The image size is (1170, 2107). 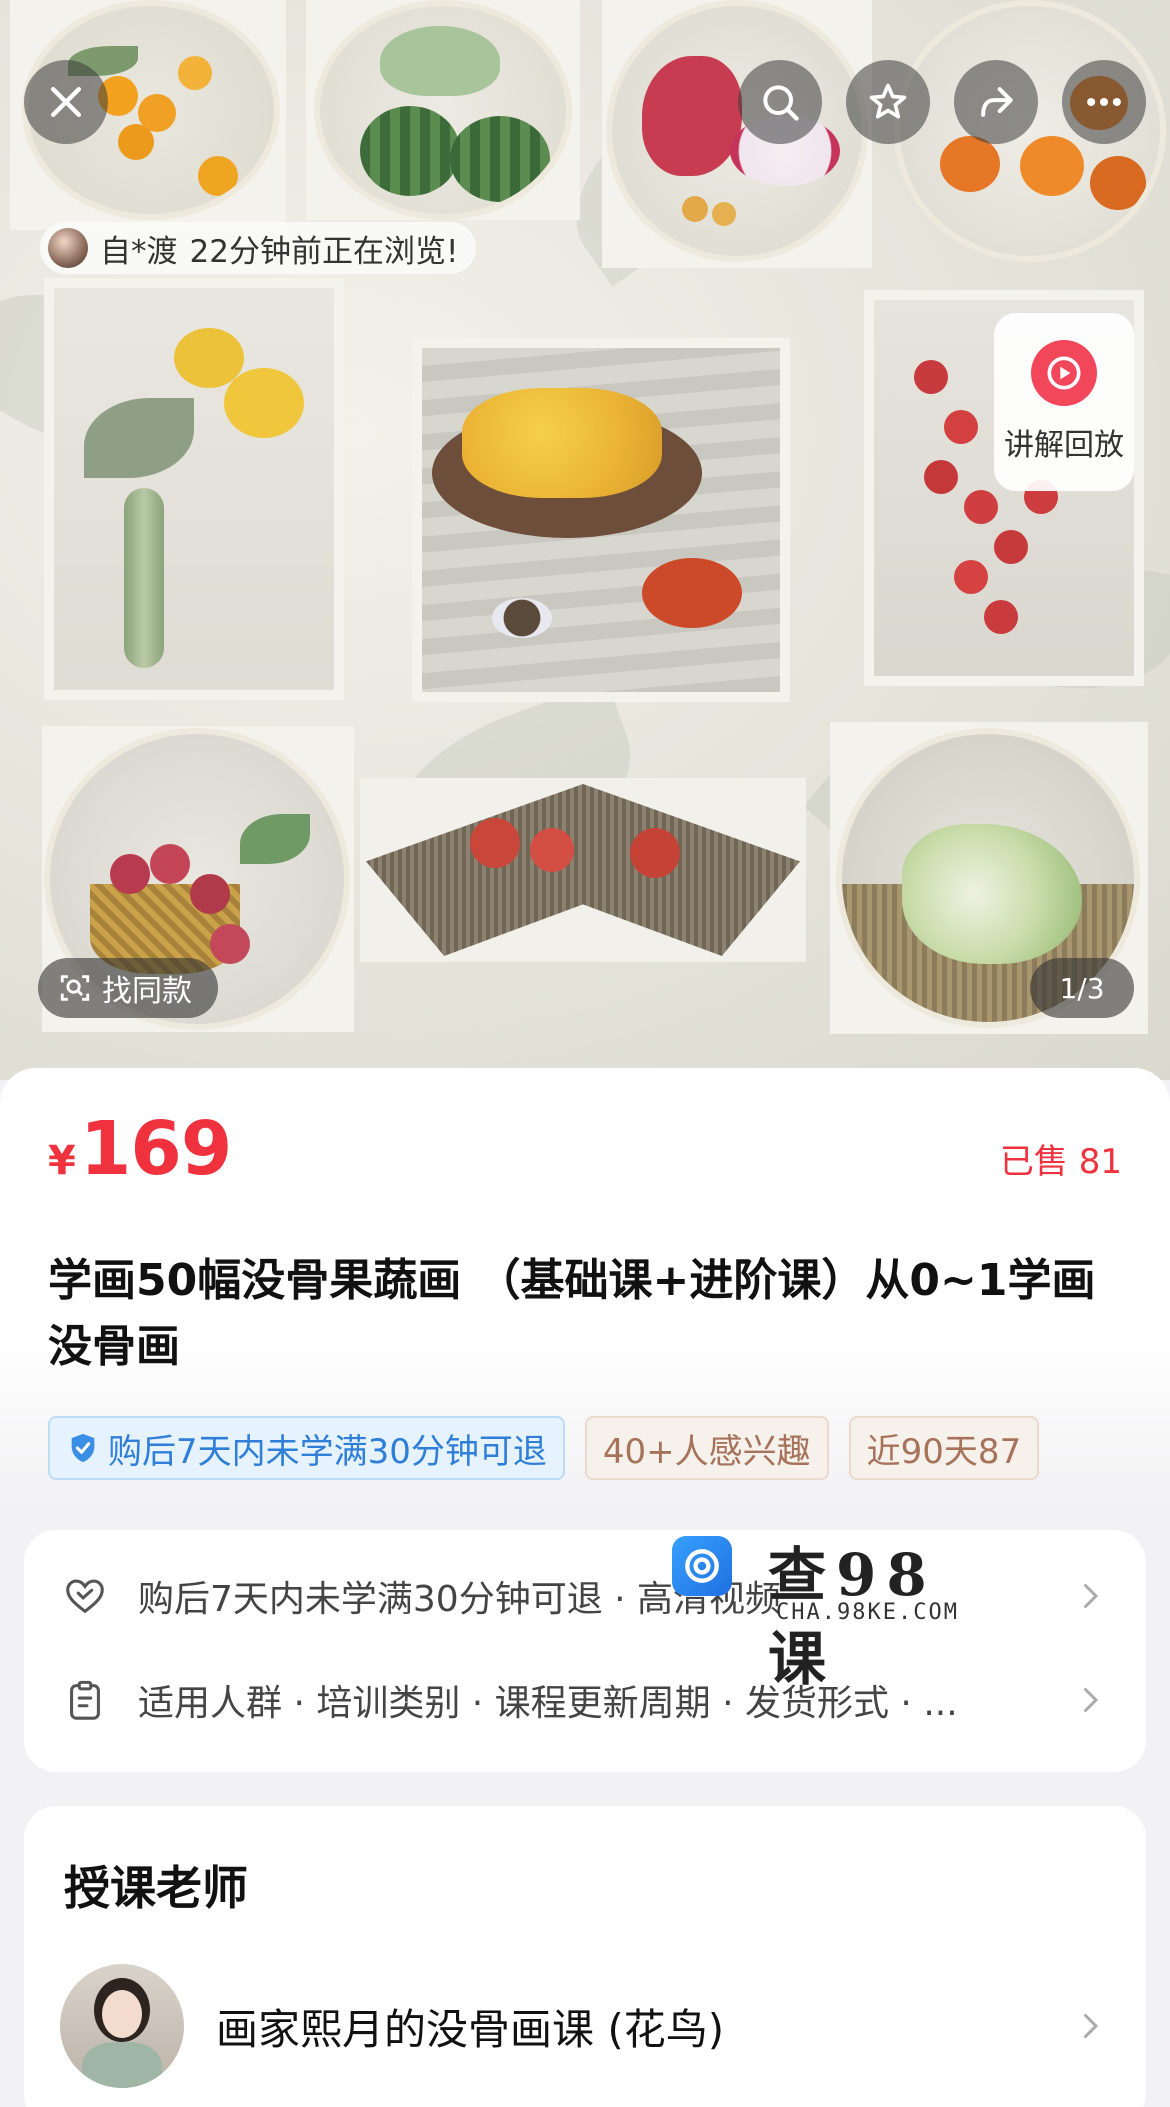 What do you see at coordinates (155, 1149) in the screenshot?
I see `price-value: 169` at bounding box center [155, 1149].